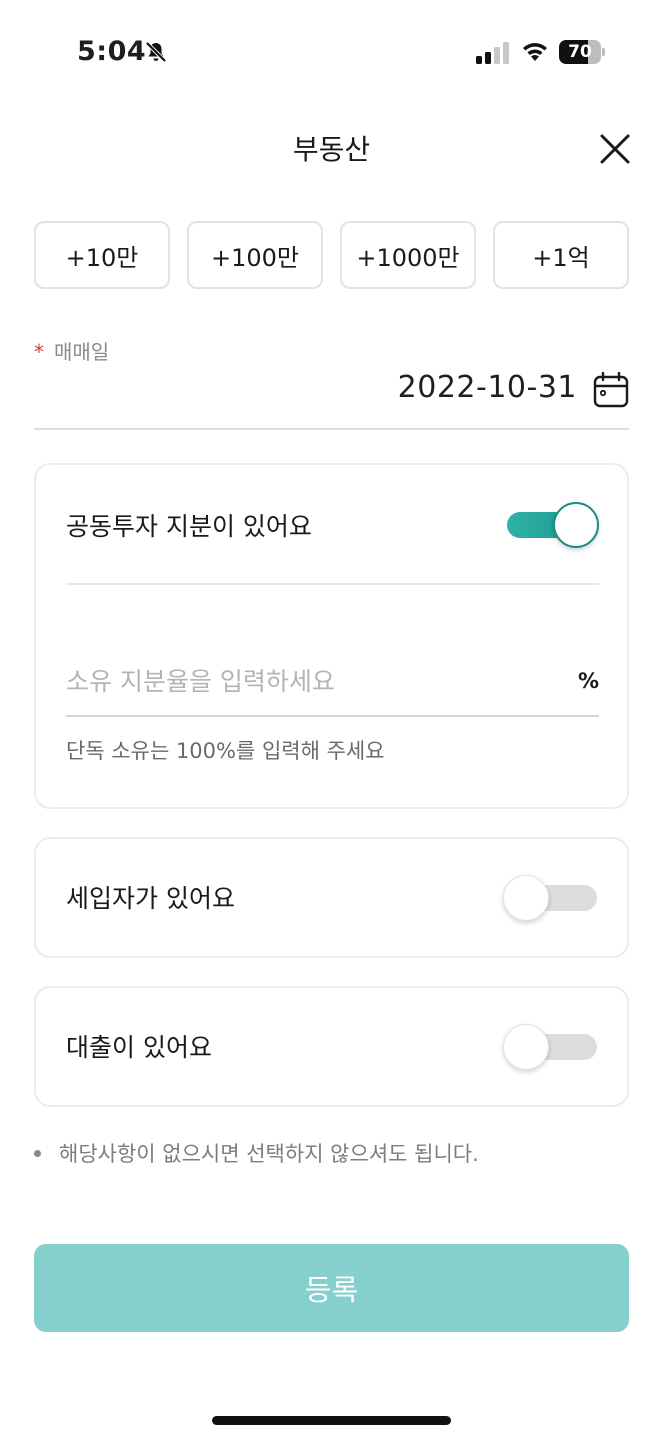 This screenshot has width=663, height=1440. Describe the element at coordinates (331, 149) in the screenshot. I see `page-title: 부동산` at that location.